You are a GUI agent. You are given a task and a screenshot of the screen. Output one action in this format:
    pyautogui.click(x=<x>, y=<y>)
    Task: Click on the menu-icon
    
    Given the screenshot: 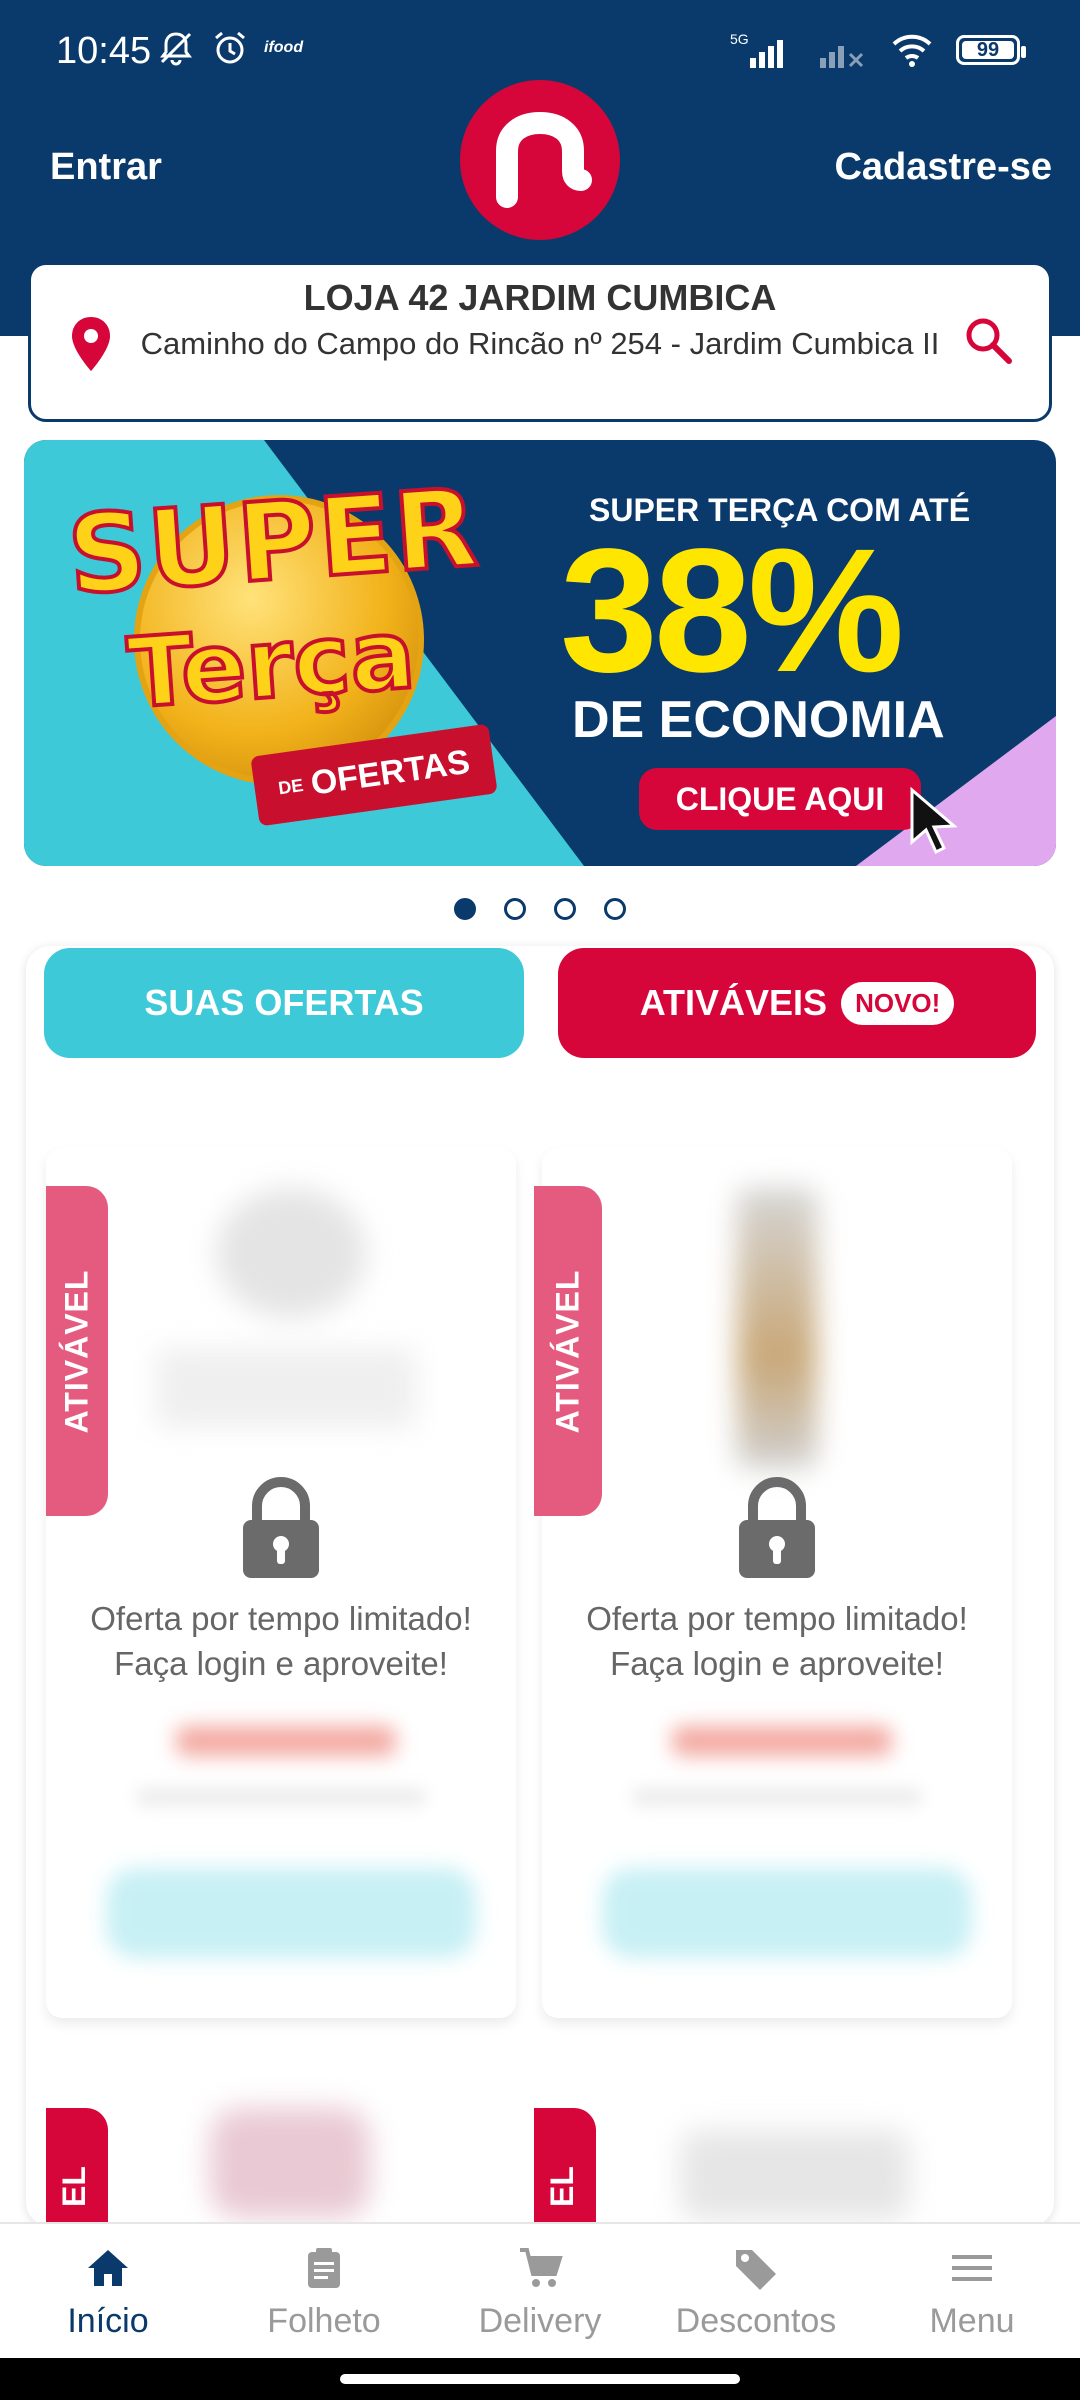 What is the action you would take?
    pyautogui.click(x=972, y=2268)
    